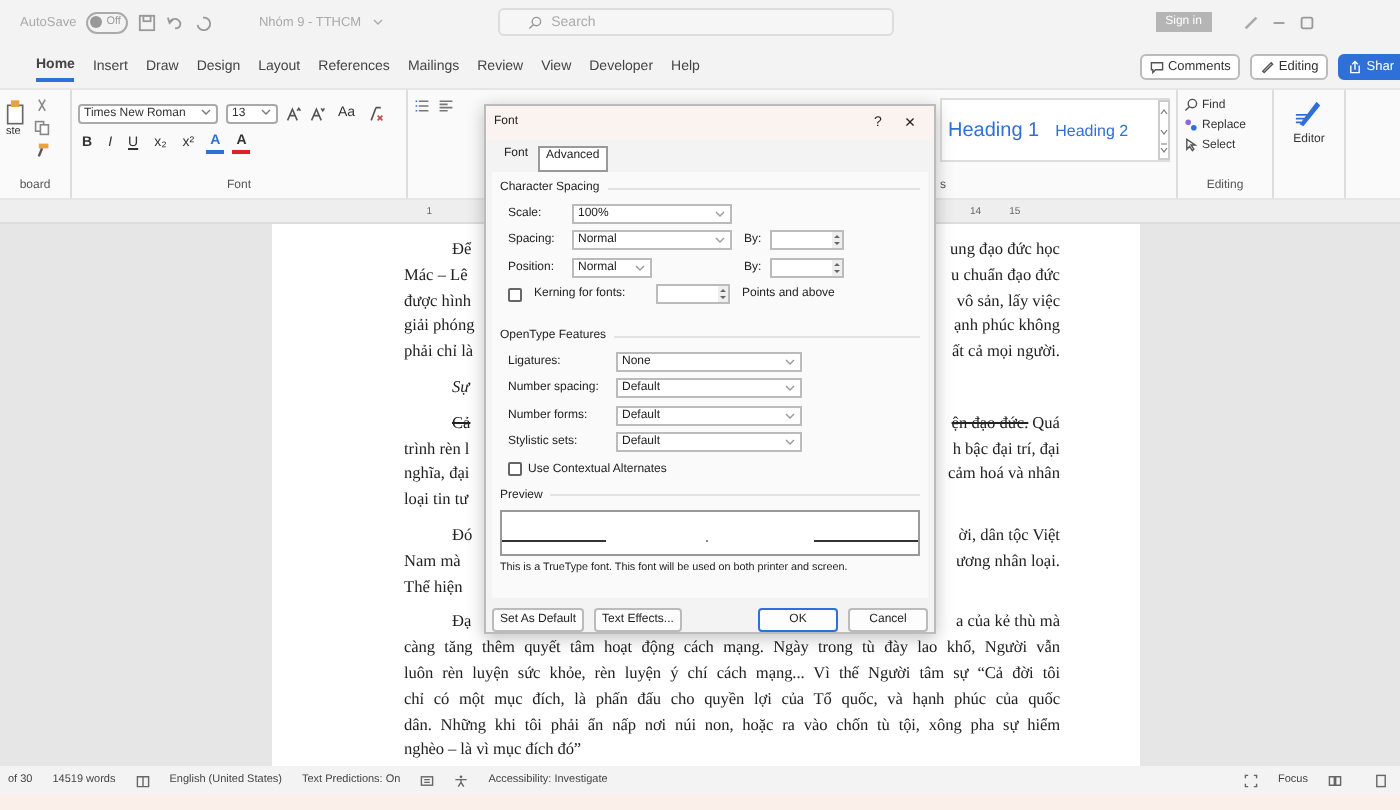 The image size is (1400, 810). Describe the element at coordinates (294, 113) in the screenshot. I see `grow-font-icon` at that location.